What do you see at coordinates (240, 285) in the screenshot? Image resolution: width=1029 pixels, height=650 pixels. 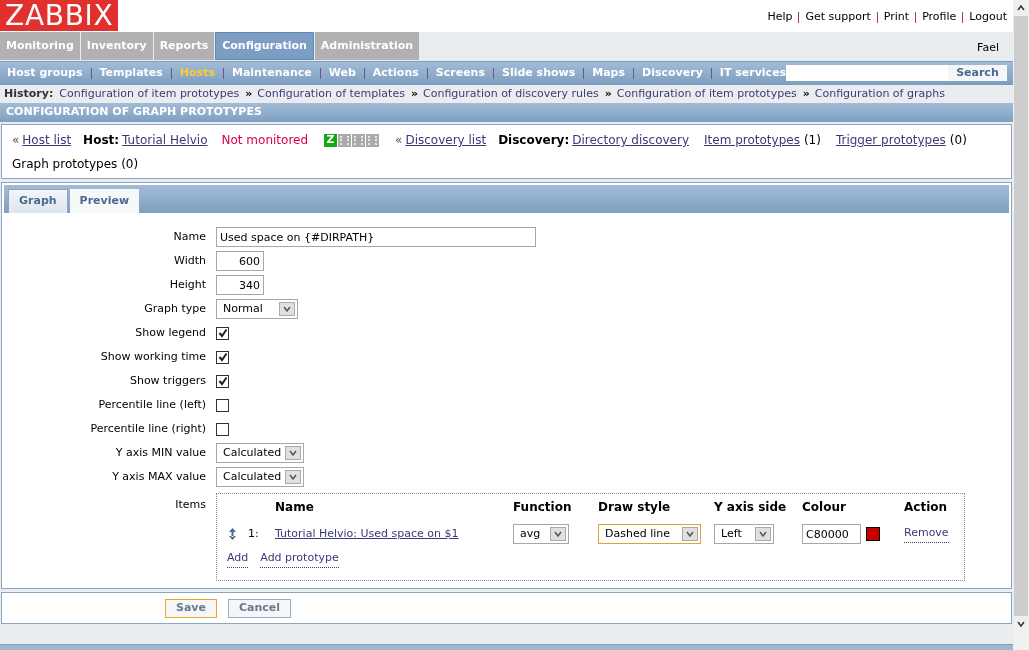 I see `text-field: 340` at bounding box center [240, 285].